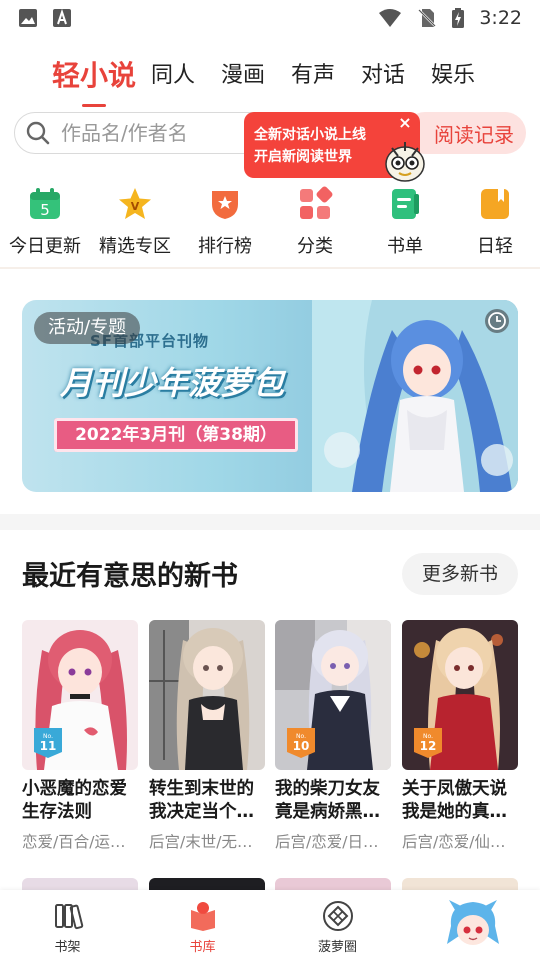 The height and width of the screenshot is (960, 540). What do you see at coordinates (405, 246) in the screenshot?
I see `category-label: 书单` at bounding box center [405, 246].